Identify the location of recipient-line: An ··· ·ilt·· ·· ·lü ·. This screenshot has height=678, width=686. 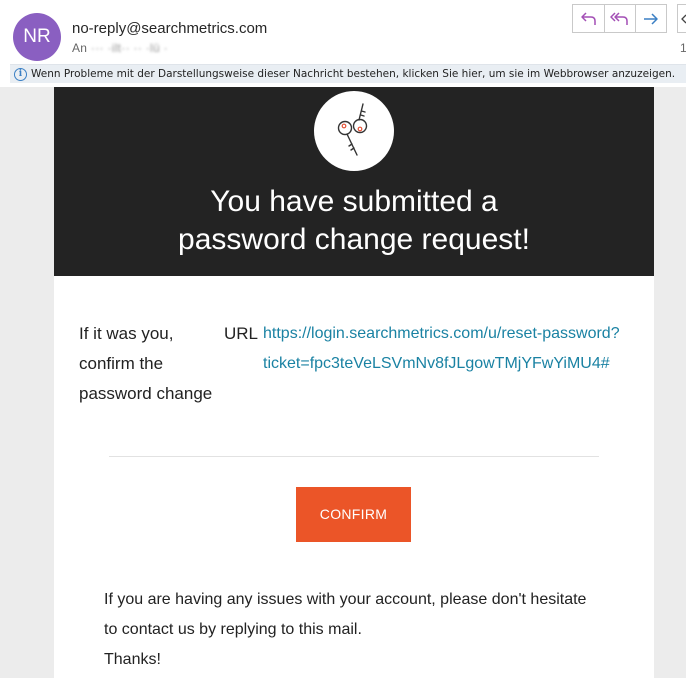
(120, 48).